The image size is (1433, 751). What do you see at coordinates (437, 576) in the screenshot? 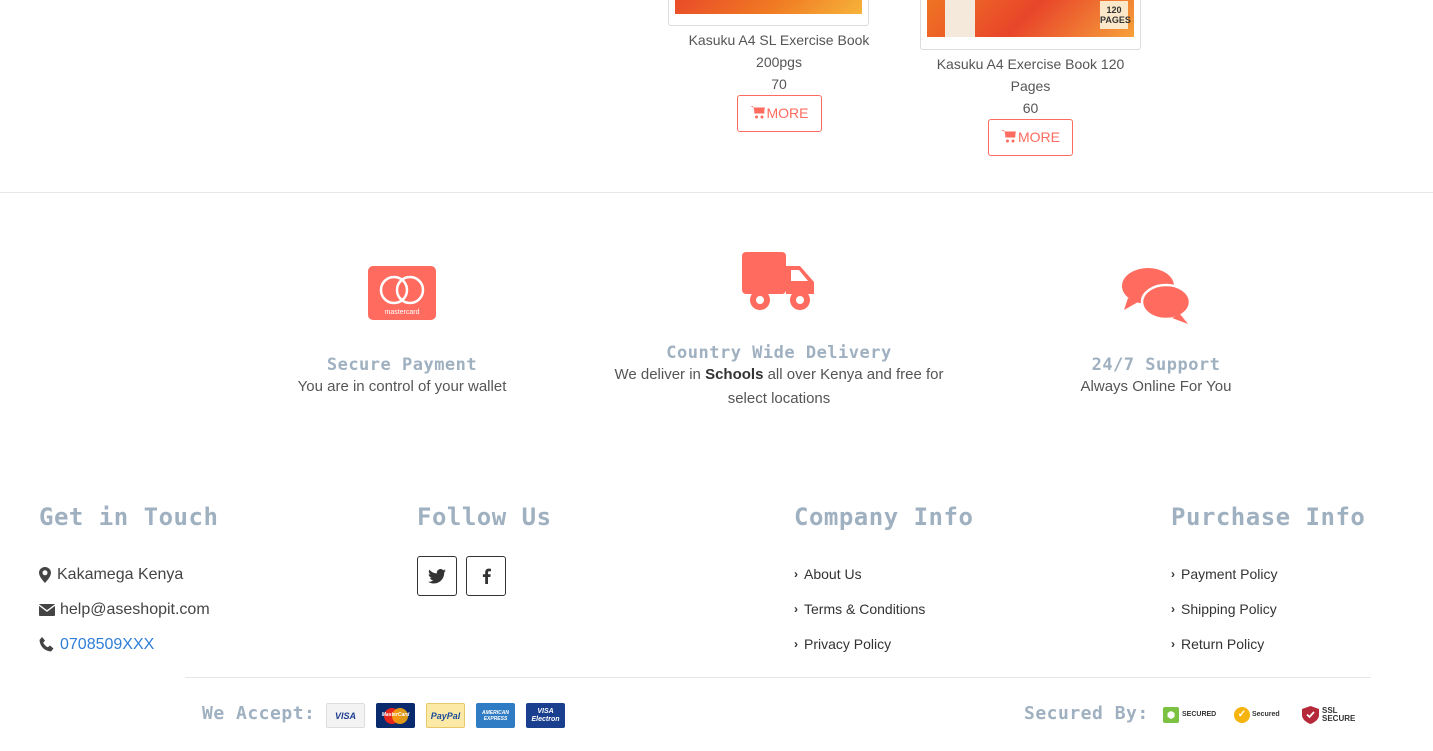
I see `twitter-icon` at bounding box center [437, 576].